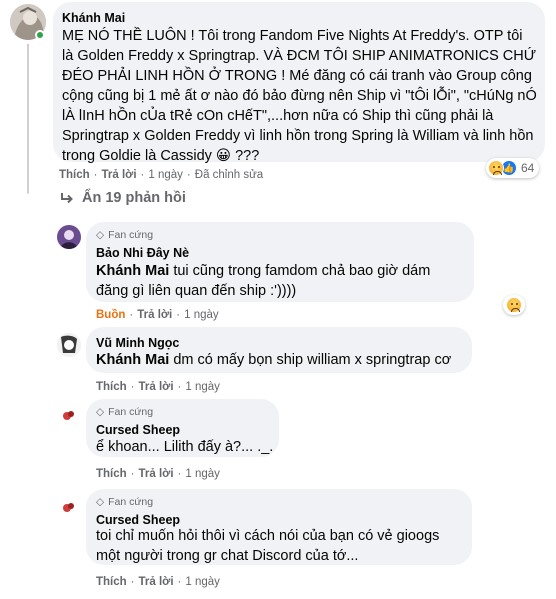 The width and height of the screenshot is (556, 599). What do you see at coordinates (142, 253) in the screenshot?
I see `reply-author: Bảo Nhi Đây Nè` at bounding box center [142, 253].